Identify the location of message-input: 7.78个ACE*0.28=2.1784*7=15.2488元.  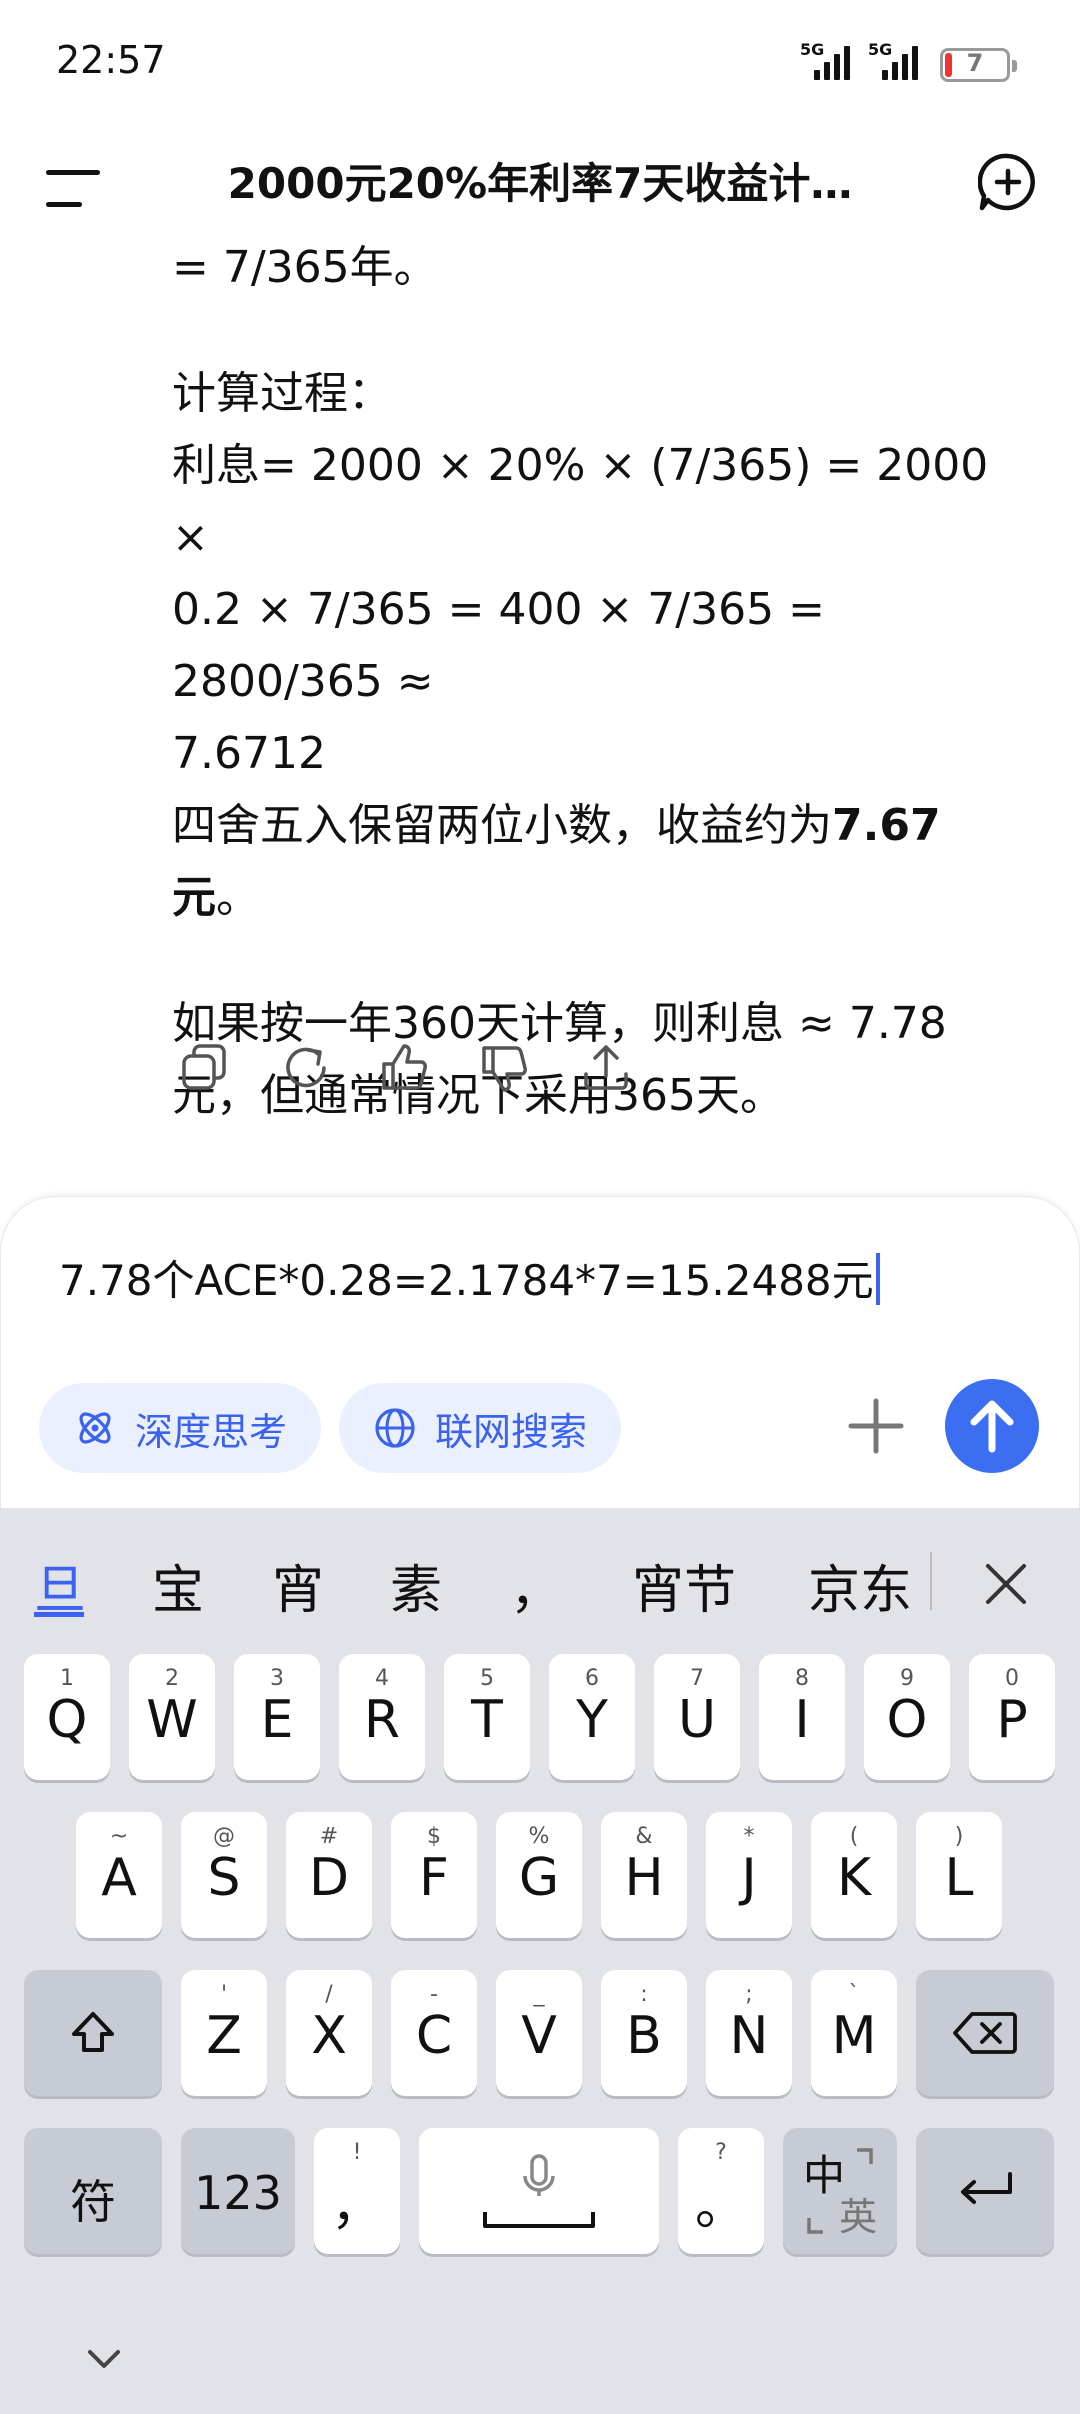
(469, 1277).